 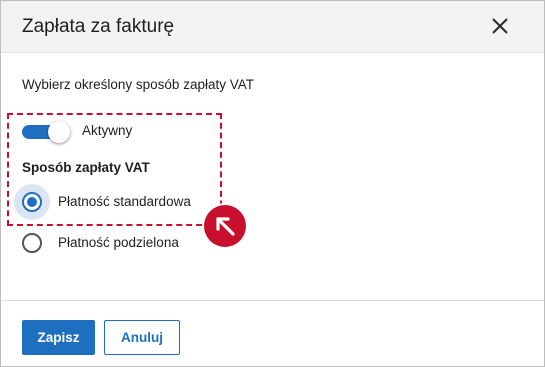 I want to click on close-icon, so click(x=500, y=26).